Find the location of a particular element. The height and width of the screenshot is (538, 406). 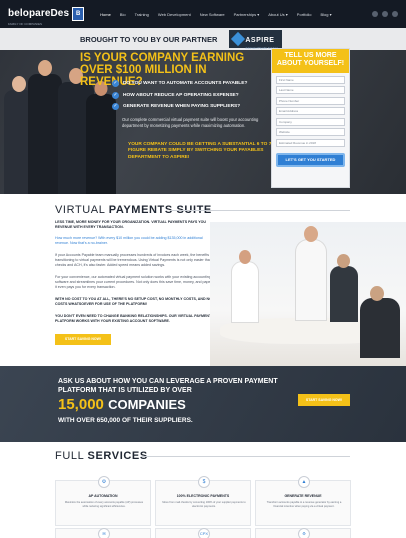

person-left is located at coordinates (245, 292).